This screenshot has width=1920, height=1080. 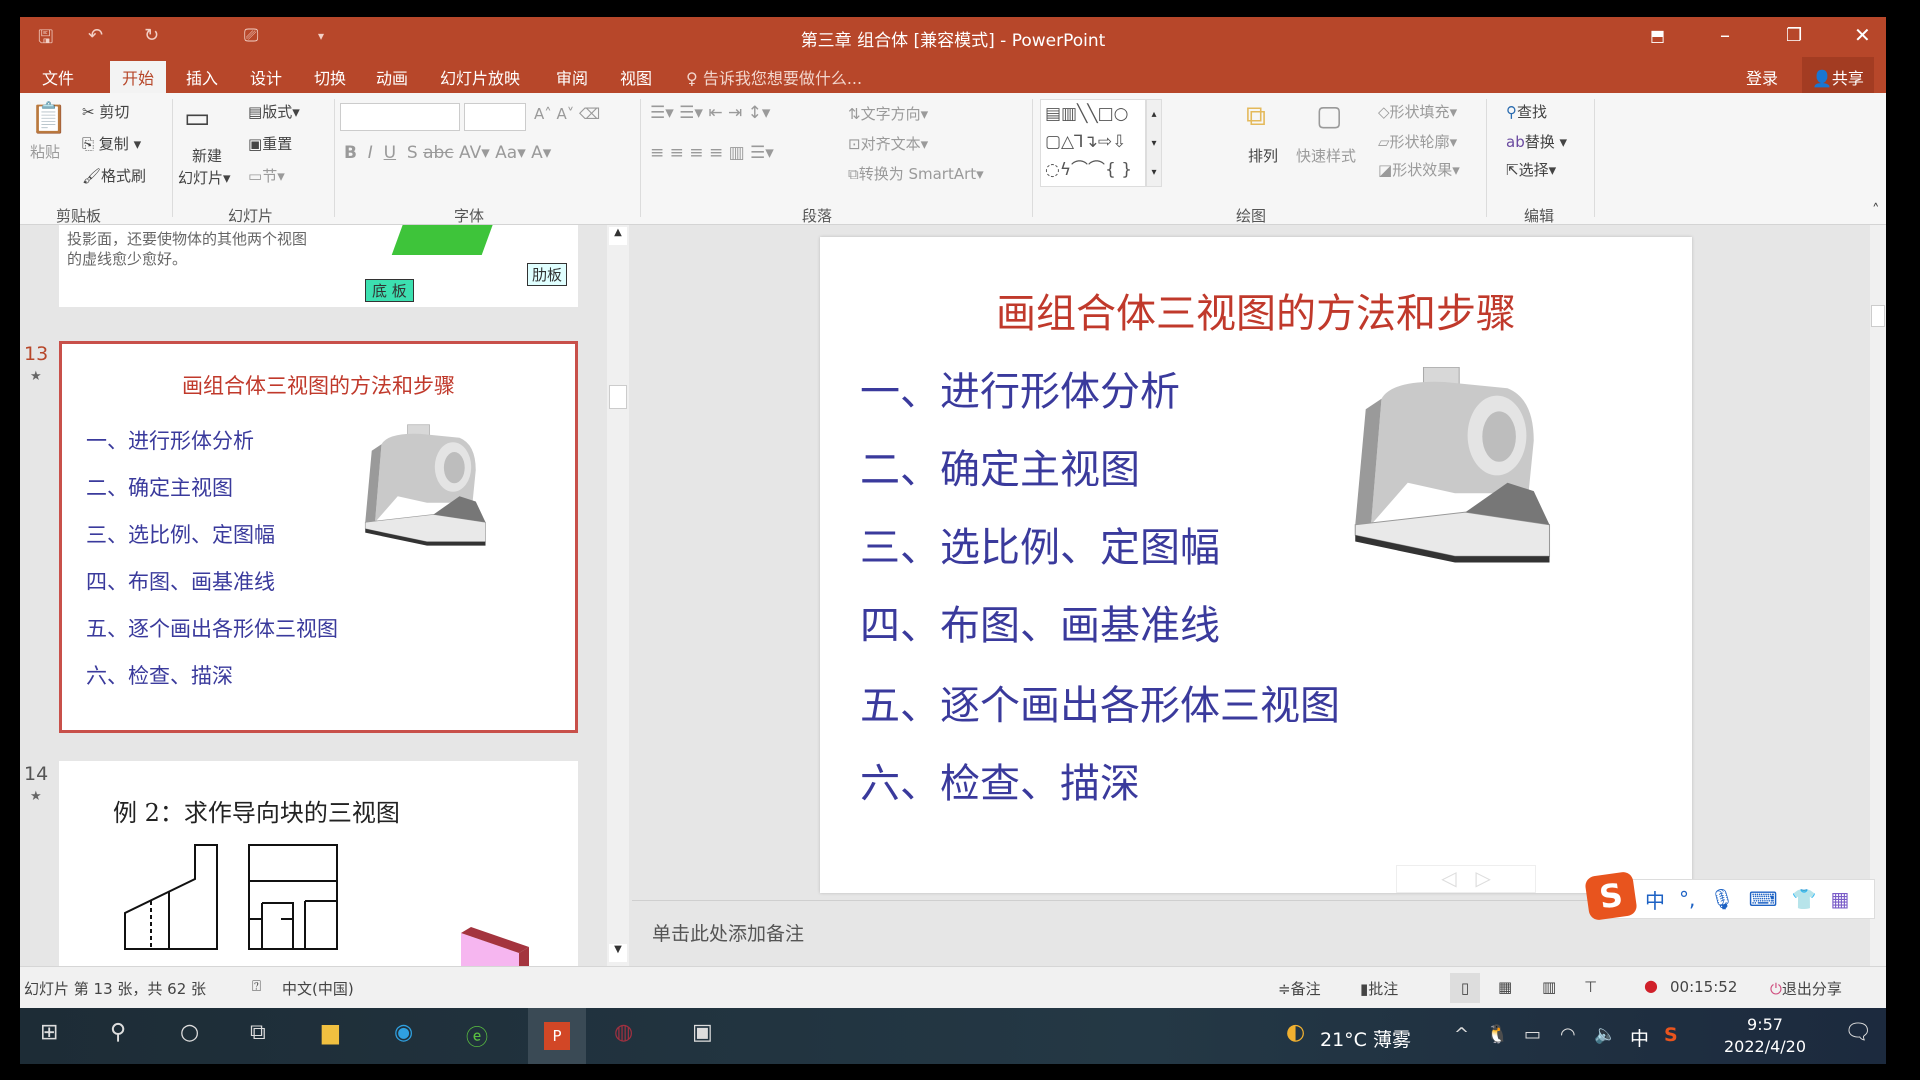 I want to click on tab-design: 设计, so click(x=266, y=77).